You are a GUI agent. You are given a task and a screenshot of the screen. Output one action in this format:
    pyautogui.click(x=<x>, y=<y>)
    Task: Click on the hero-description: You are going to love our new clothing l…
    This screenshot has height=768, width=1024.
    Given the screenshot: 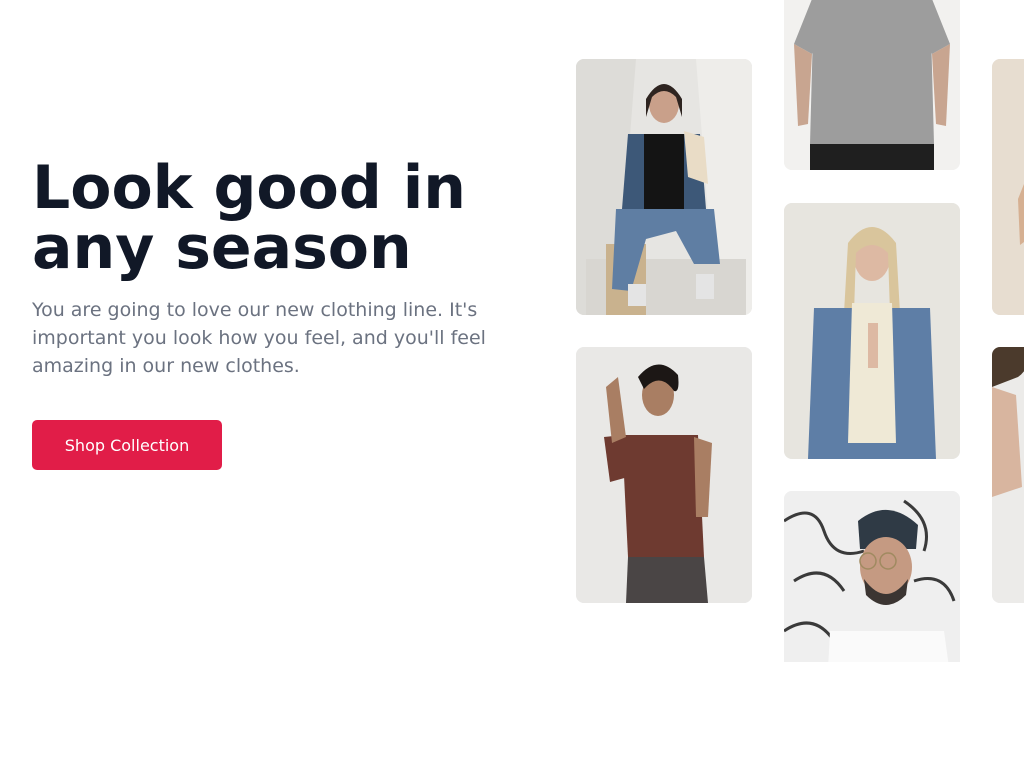 What is the action you would take?
    pyautogui.click(x=259, y=338)
    